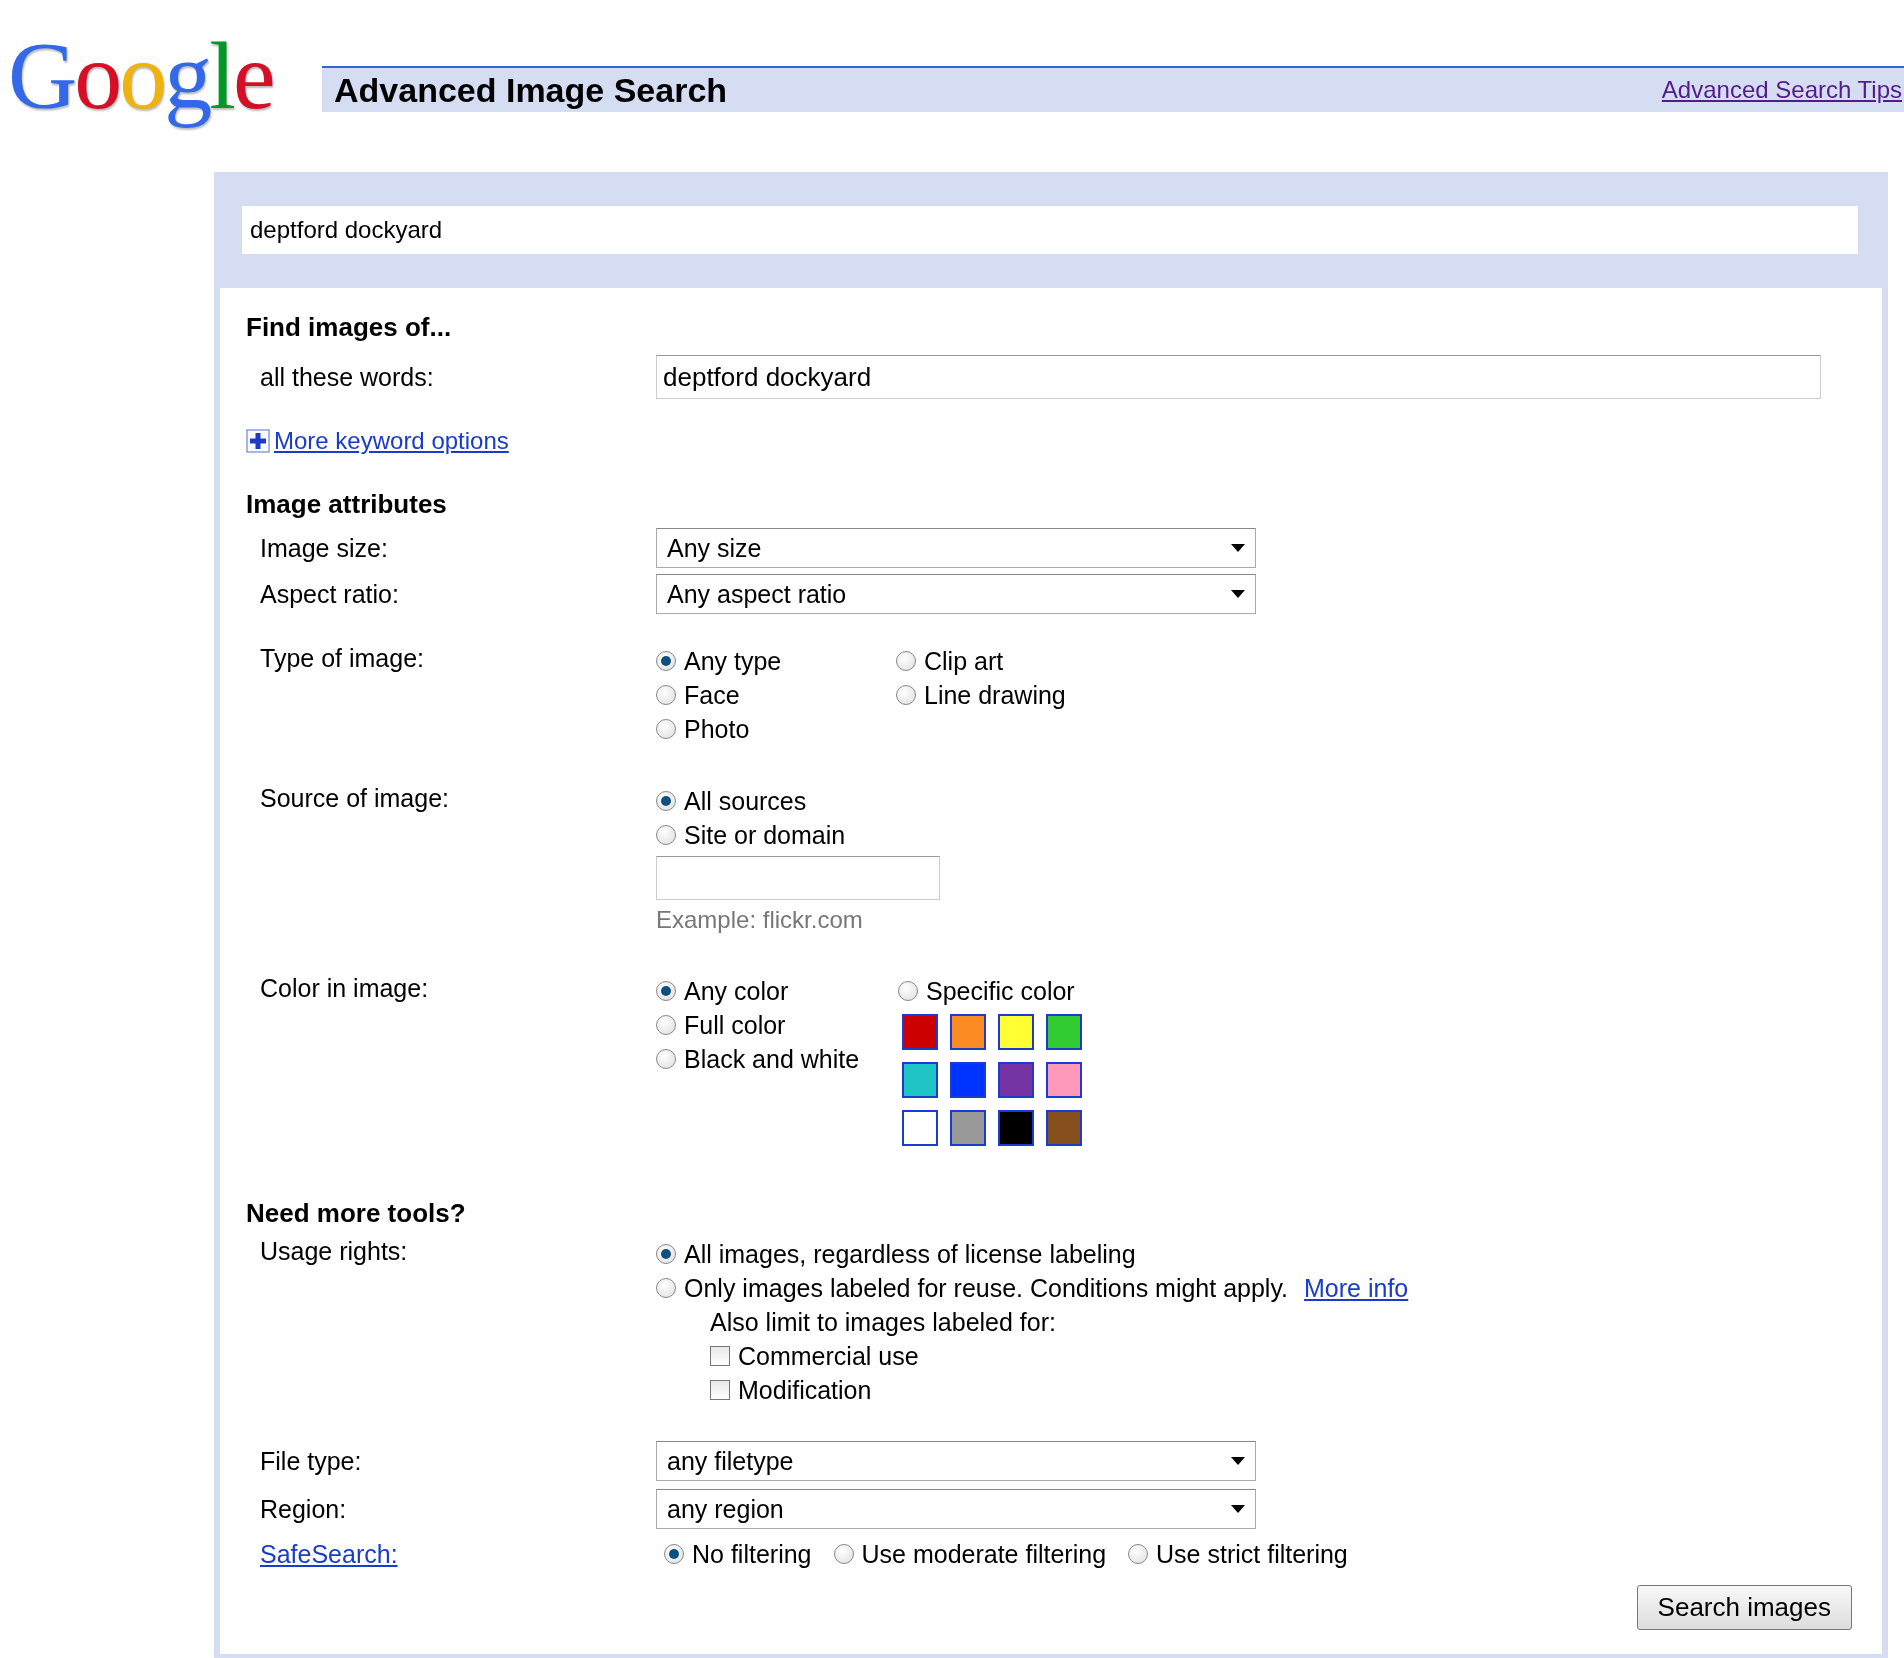  Describe the element at coordinates (776, 695) in the screenshot. I see `radio-option: Face` at that location.